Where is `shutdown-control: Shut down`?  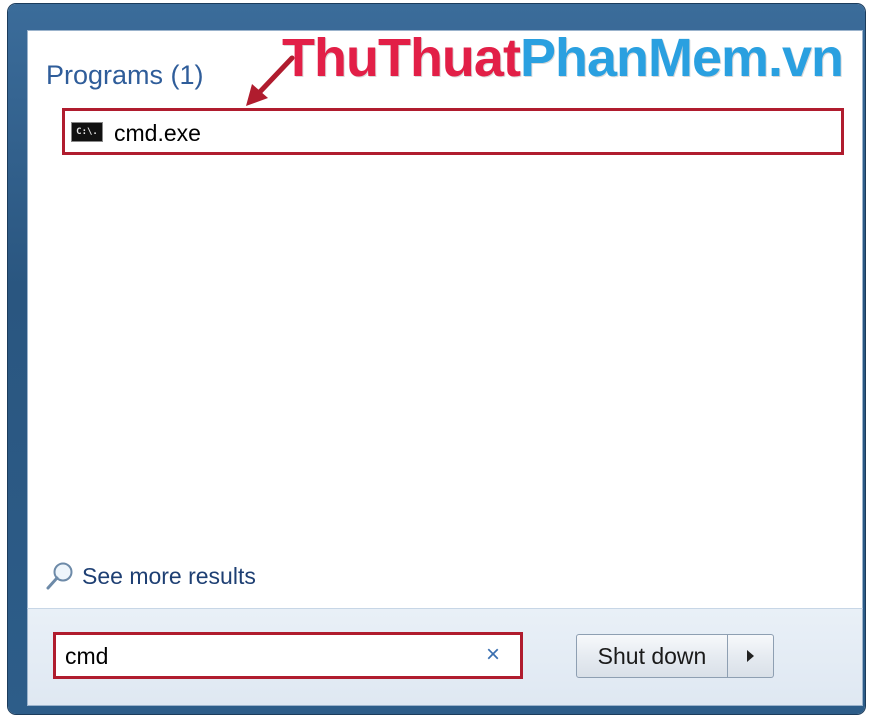
shutdown-control: Shut down is located at coordinates (675, 656).